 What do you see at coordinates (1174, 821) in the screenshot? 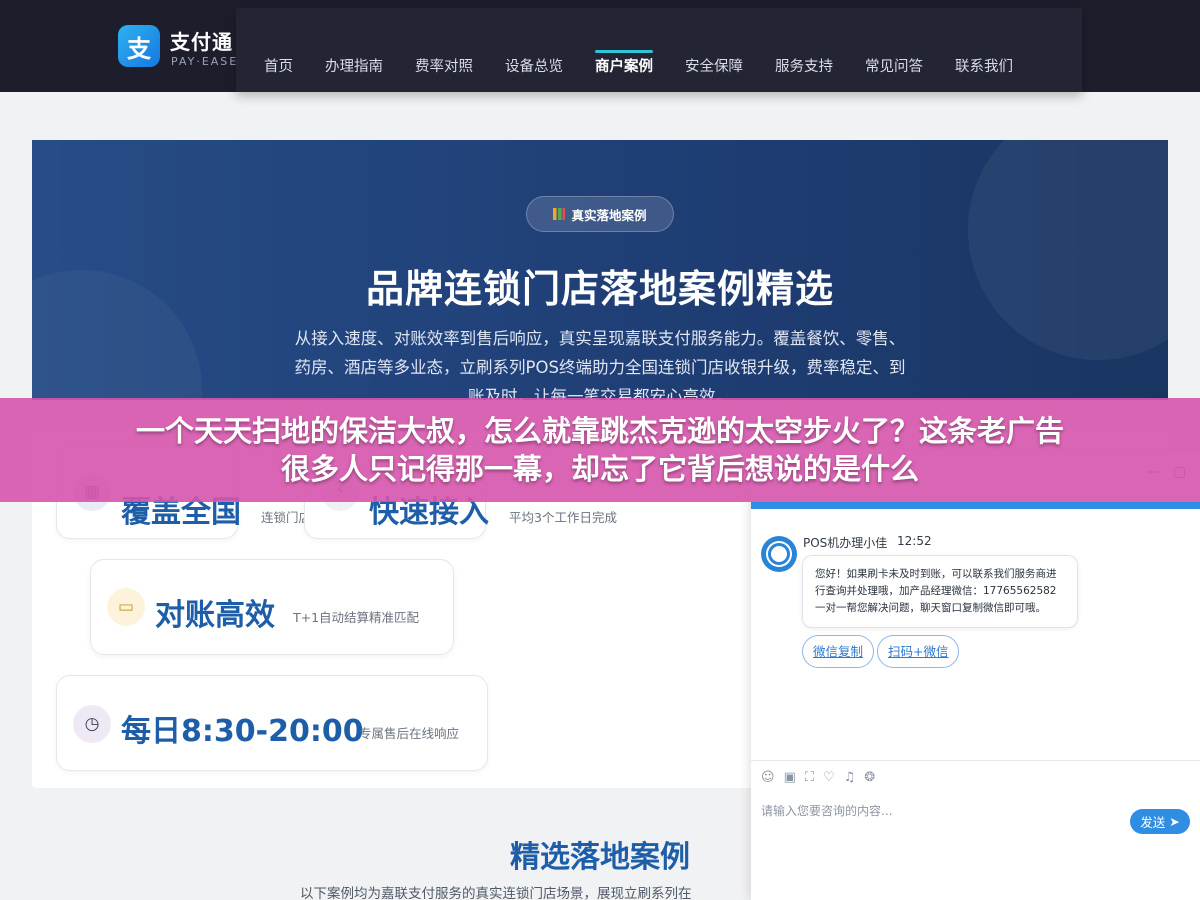
I see `send-arrow-icon: ➤` at bounding box center [1174, 821].